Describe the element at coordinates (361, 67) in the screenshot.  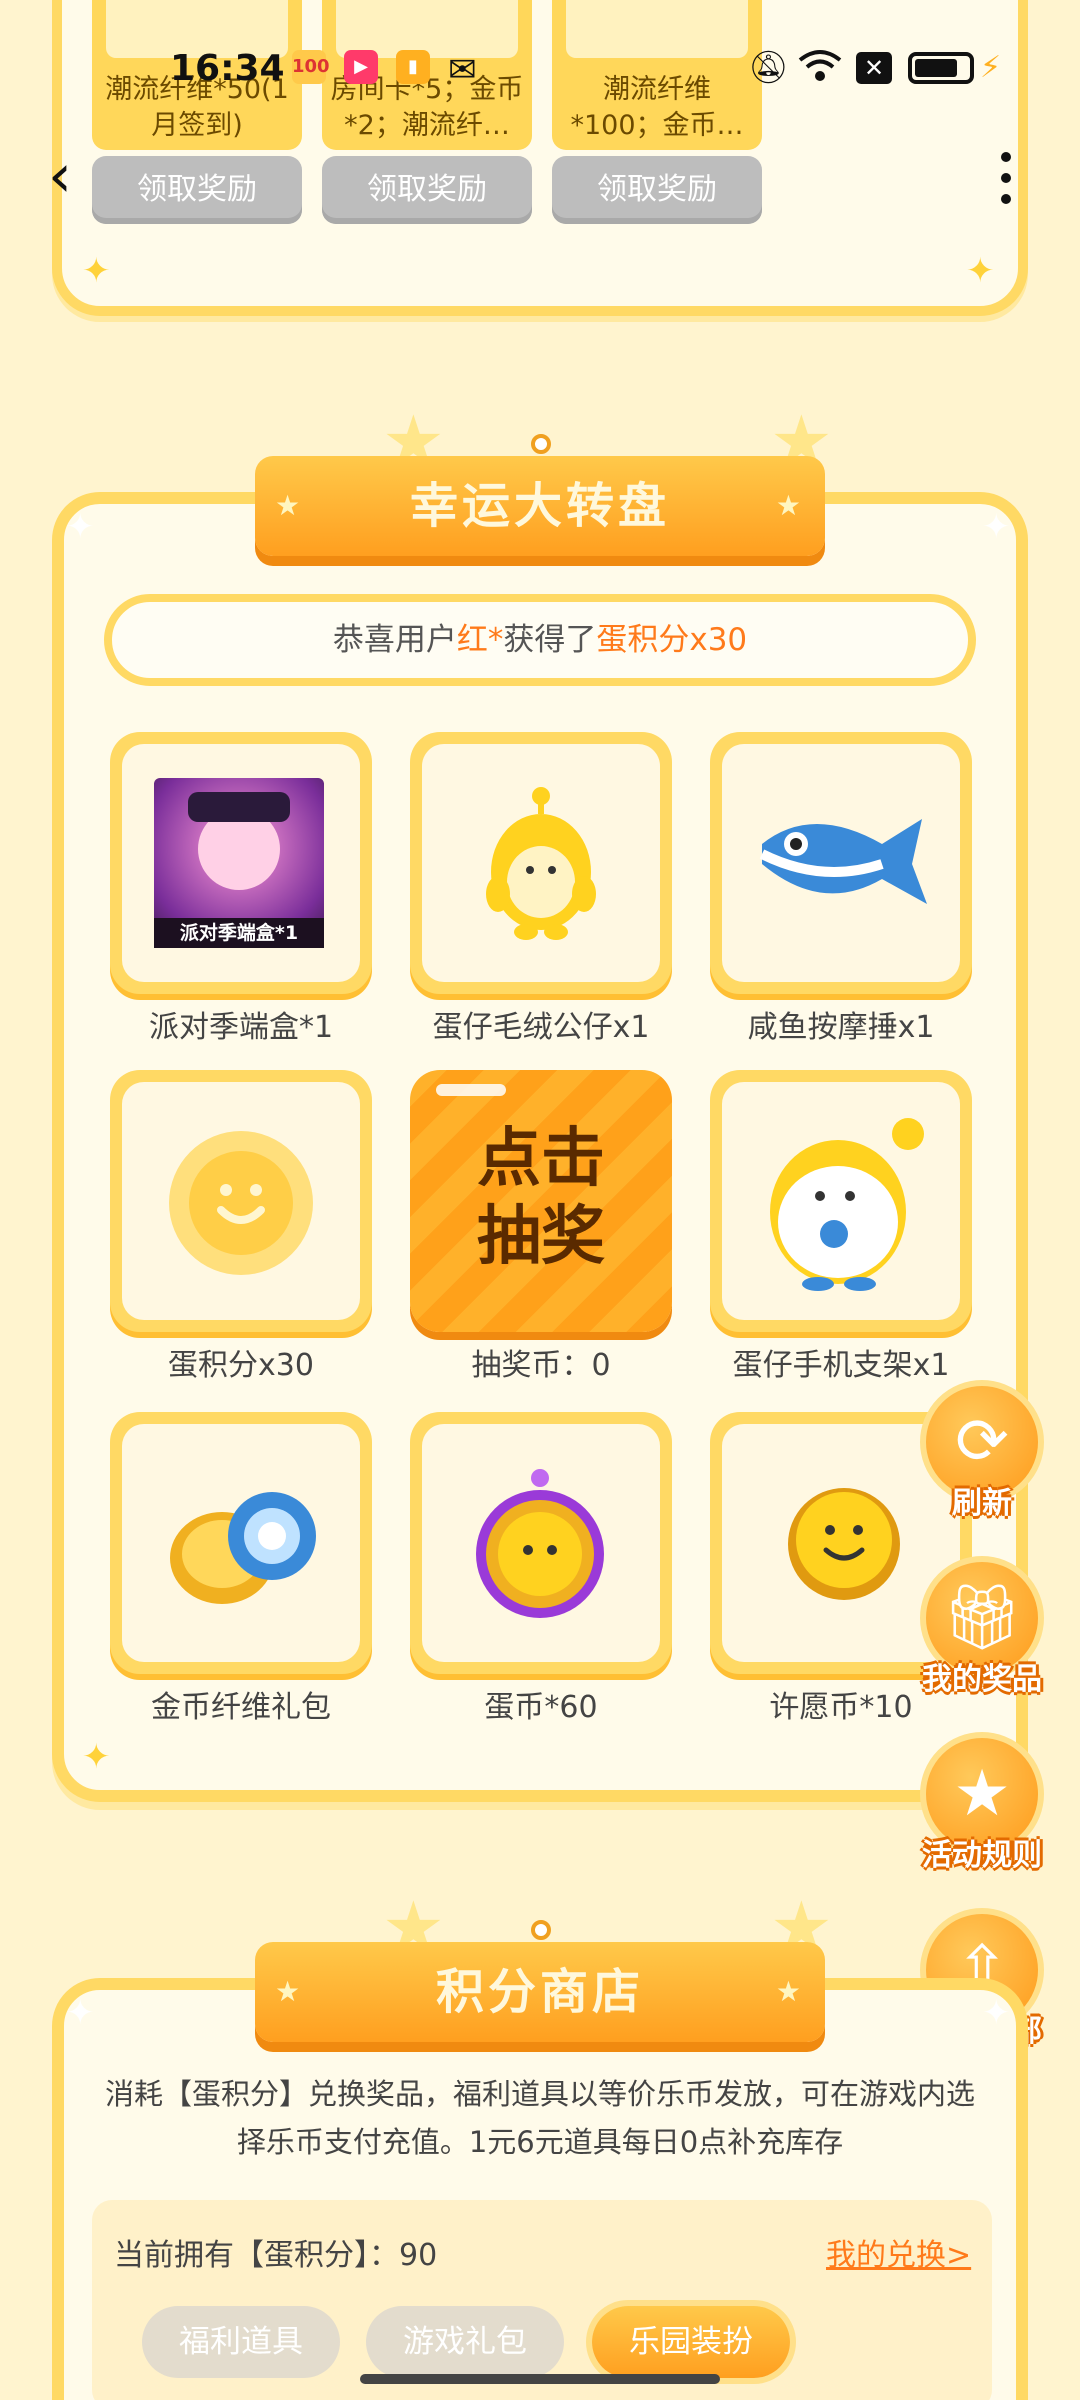
I see `video-app-icon: ▶` at that location.